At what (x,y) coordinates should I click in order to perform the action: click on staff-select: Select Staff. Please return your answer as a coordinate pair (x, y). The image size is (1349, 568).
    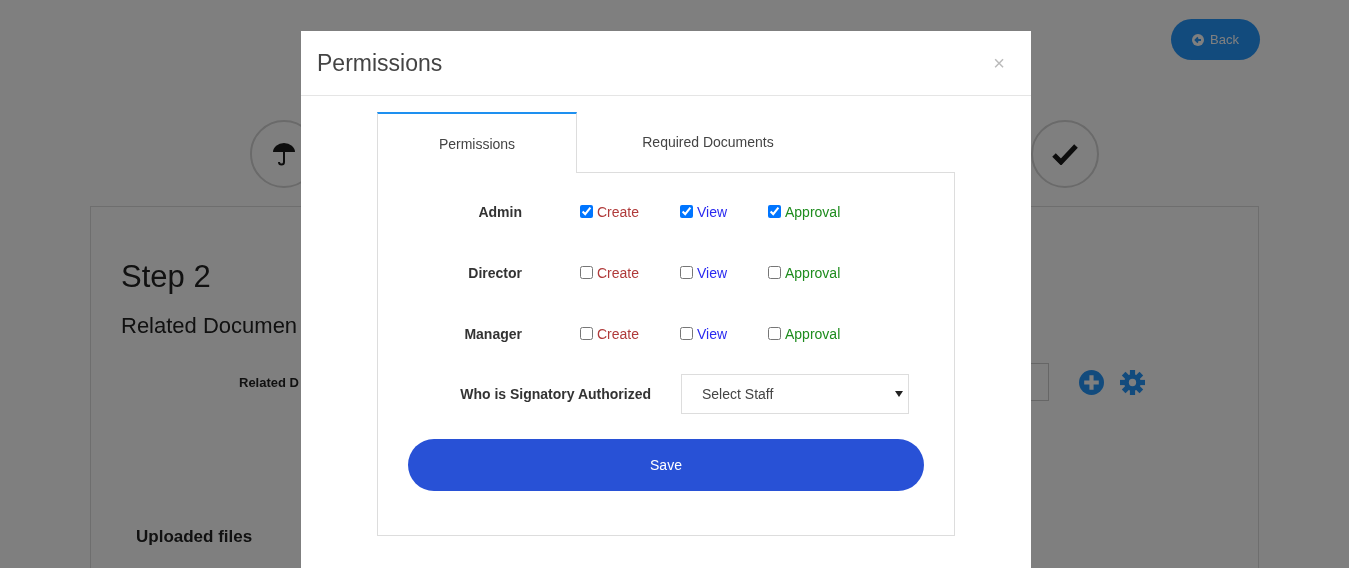
    Looking at the image, I should click on (795, 394).